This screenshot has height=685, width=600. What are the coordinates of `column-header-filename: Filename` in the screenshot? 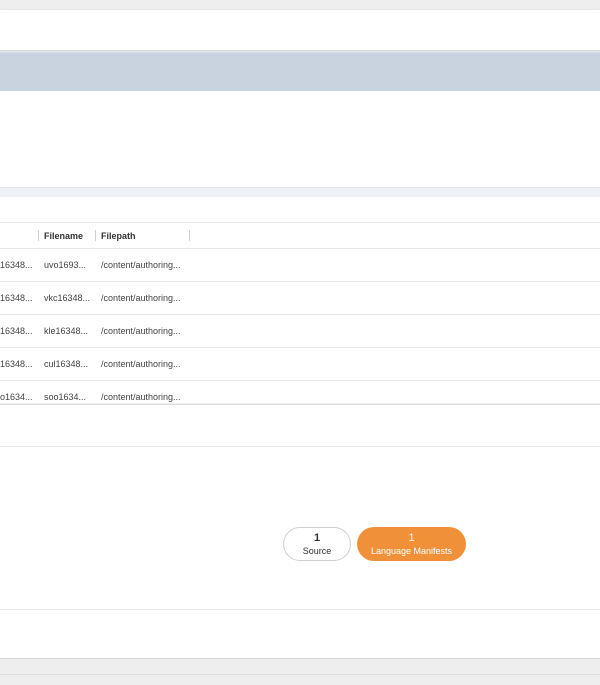 It's located at (63, 236).